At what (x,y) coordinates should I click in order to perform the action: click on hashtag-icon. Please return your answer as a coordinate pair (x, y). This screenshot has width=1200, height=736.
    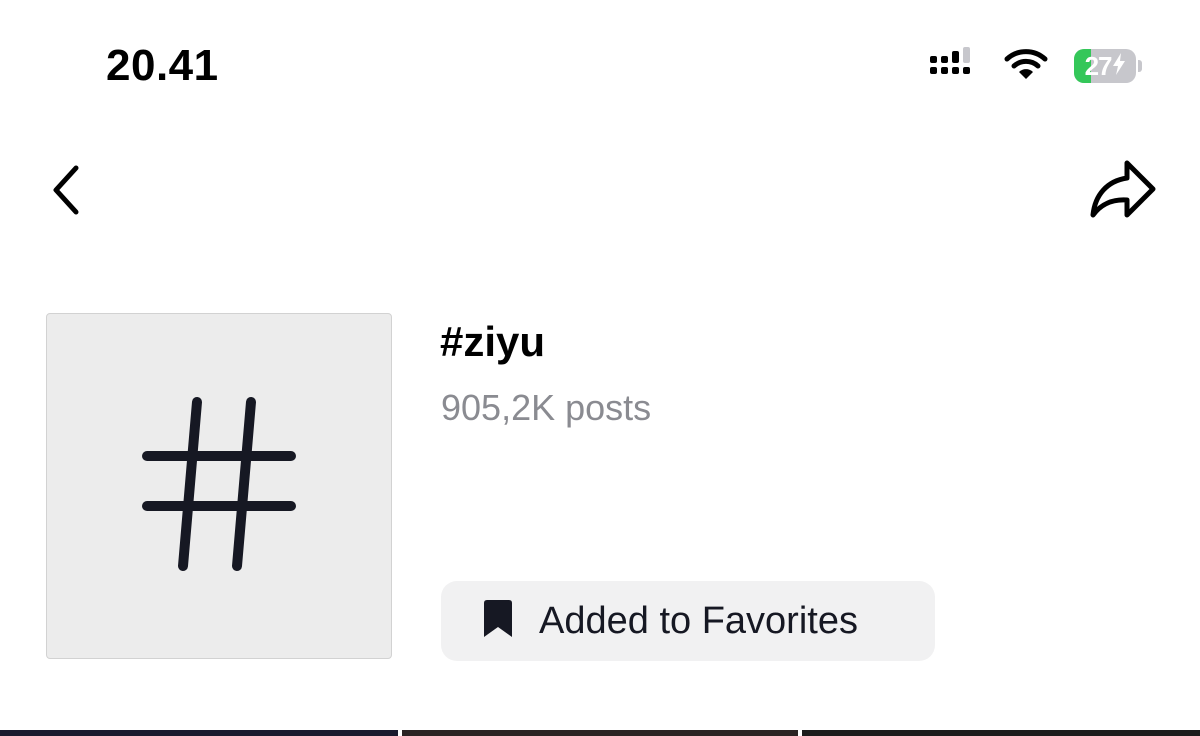
    Looking at the image, I should click on (219, 486).